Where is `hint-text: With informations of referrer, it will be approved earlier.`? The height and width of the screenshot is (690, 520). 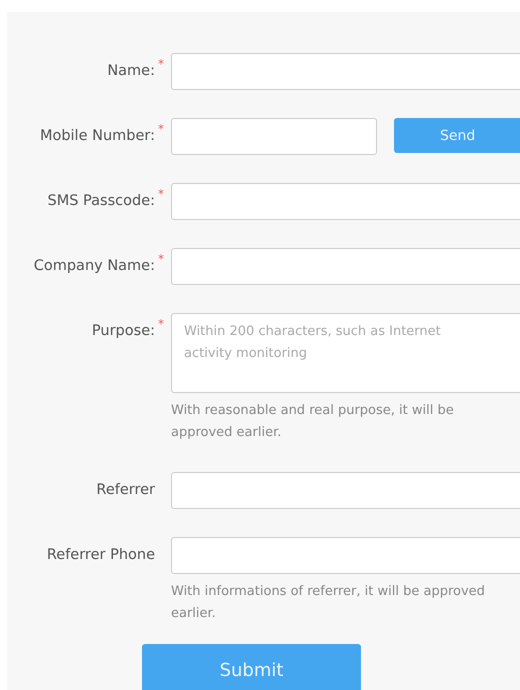 hint-text: With informations of referrer, it will be approved earlier. is located at coordinates (328, 603).